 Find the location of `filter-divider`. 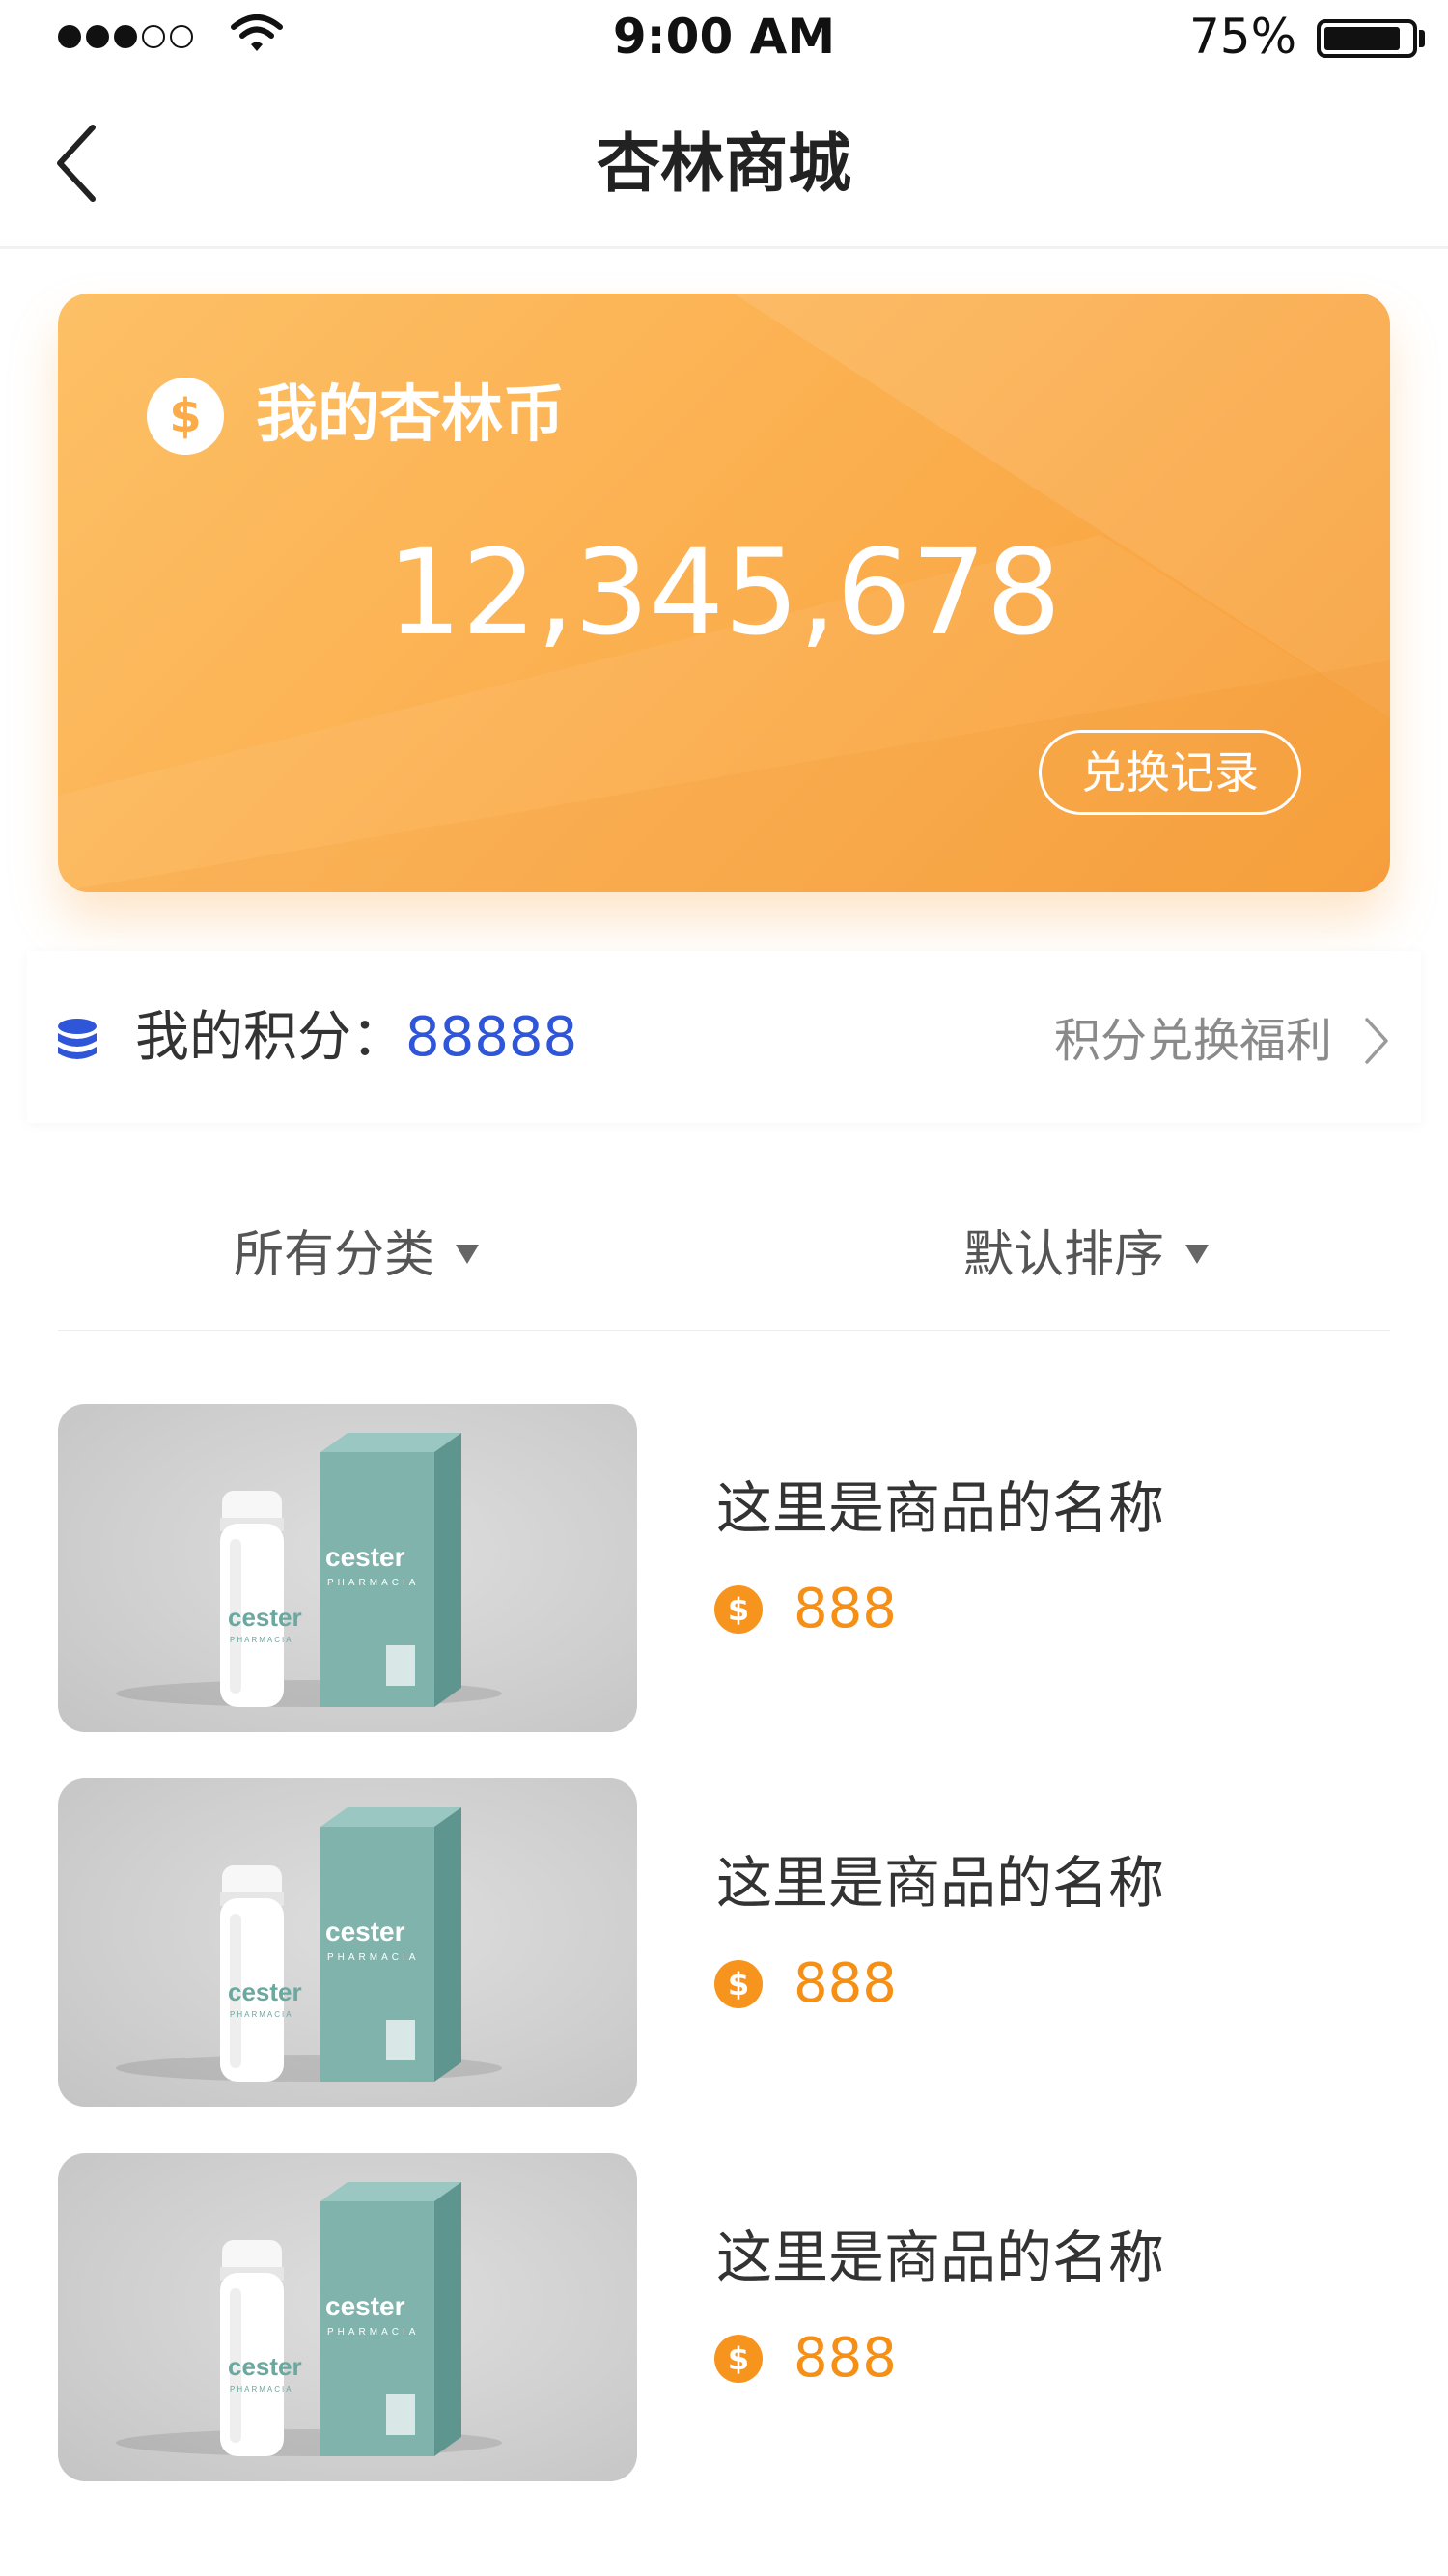

filter-divider is located at coordinates (724, 1331).